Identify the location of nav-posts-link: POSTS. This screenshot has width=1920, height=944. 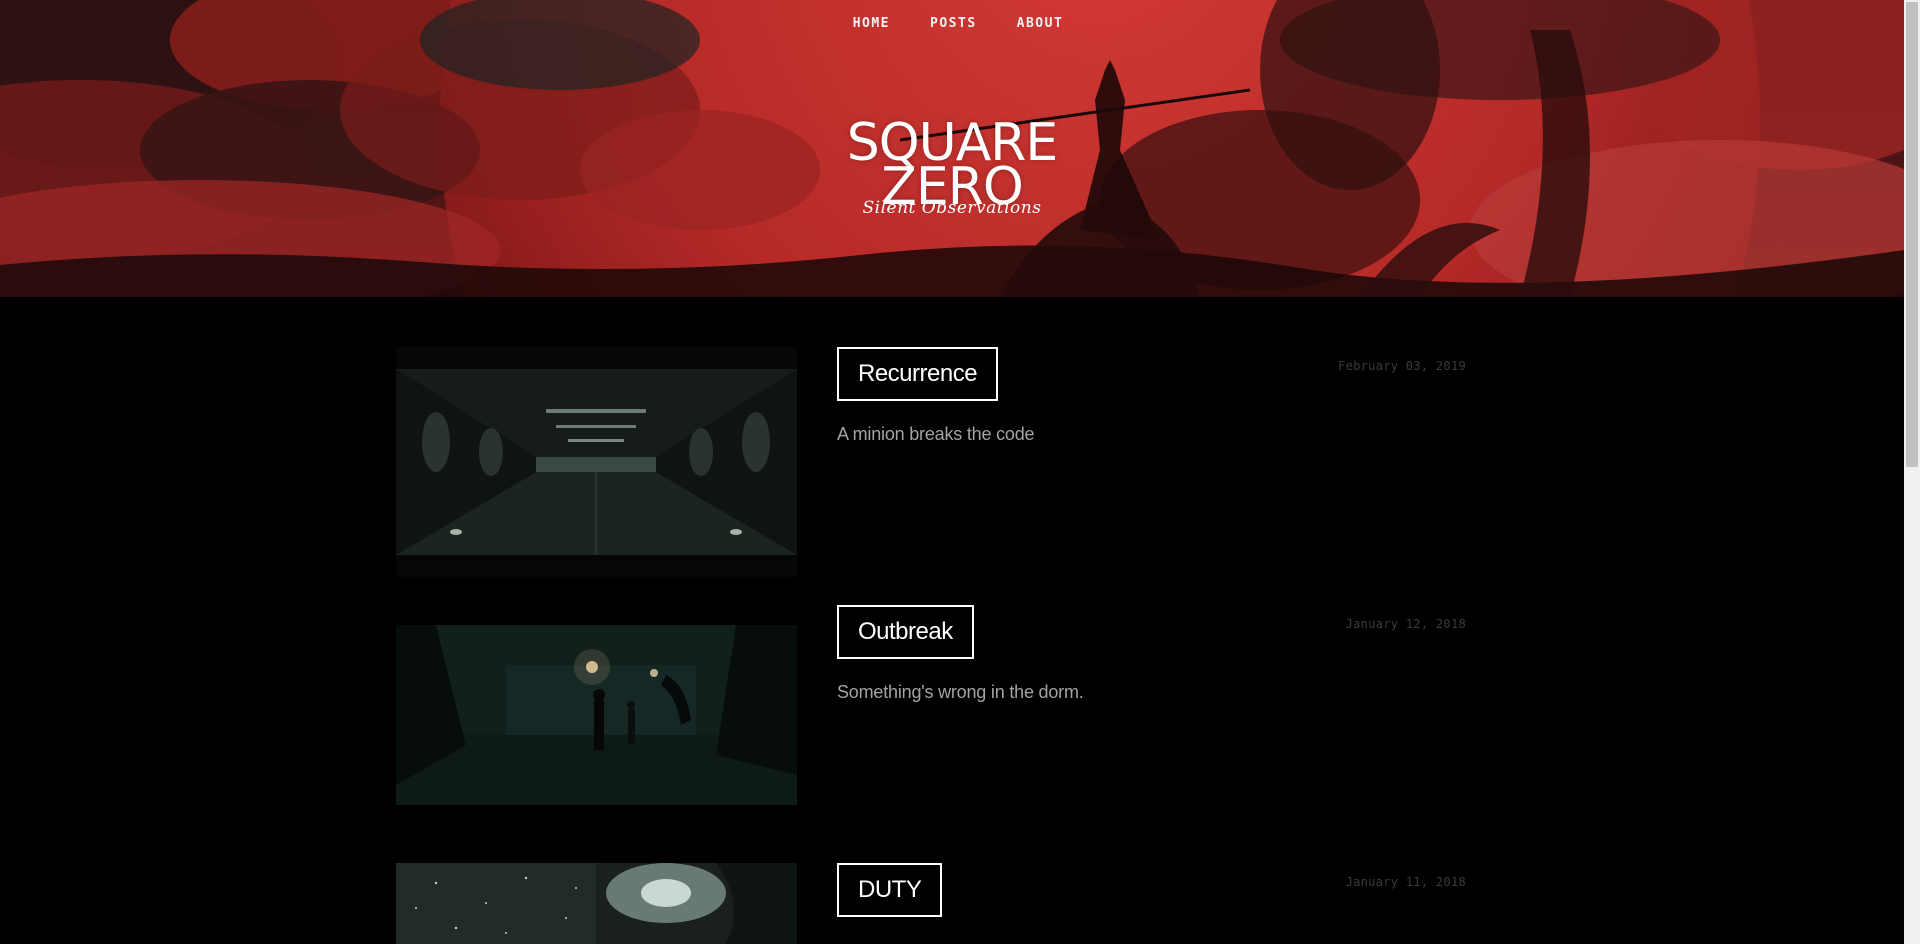
(953, 23).